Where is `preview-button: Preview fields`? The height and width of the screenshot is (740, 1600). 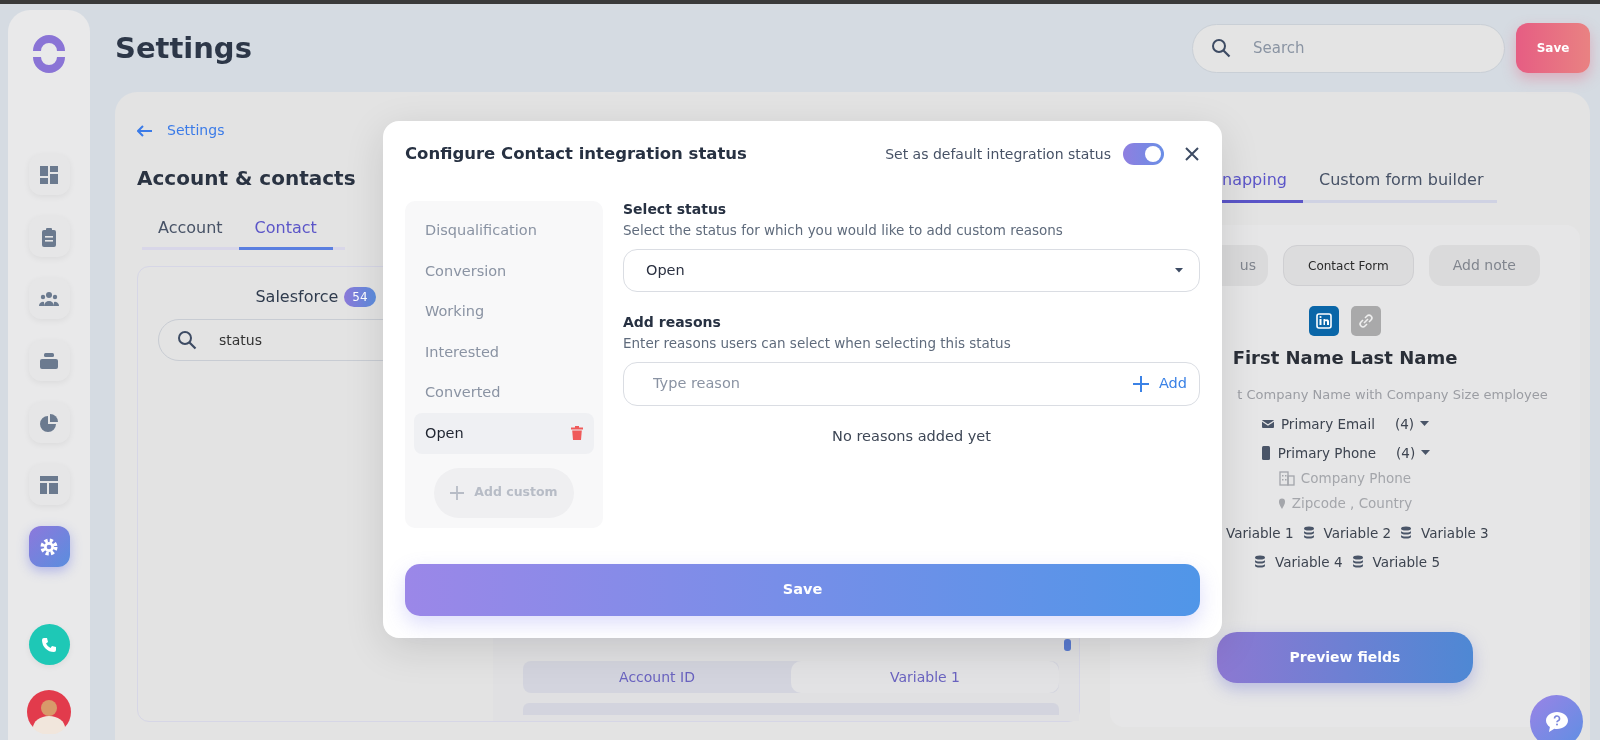 preview-button: Preview fields is located at coordinates (1345, 657).